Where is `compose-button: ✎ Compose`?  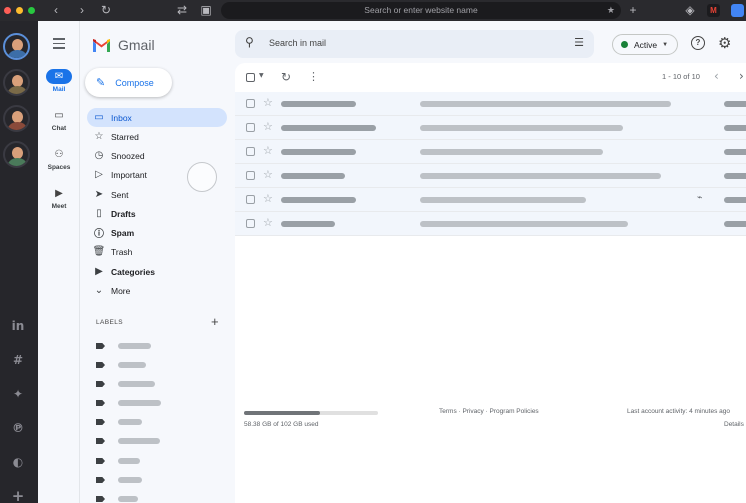
compose-button: ✎ Compose is located at coordinates (128, 82).